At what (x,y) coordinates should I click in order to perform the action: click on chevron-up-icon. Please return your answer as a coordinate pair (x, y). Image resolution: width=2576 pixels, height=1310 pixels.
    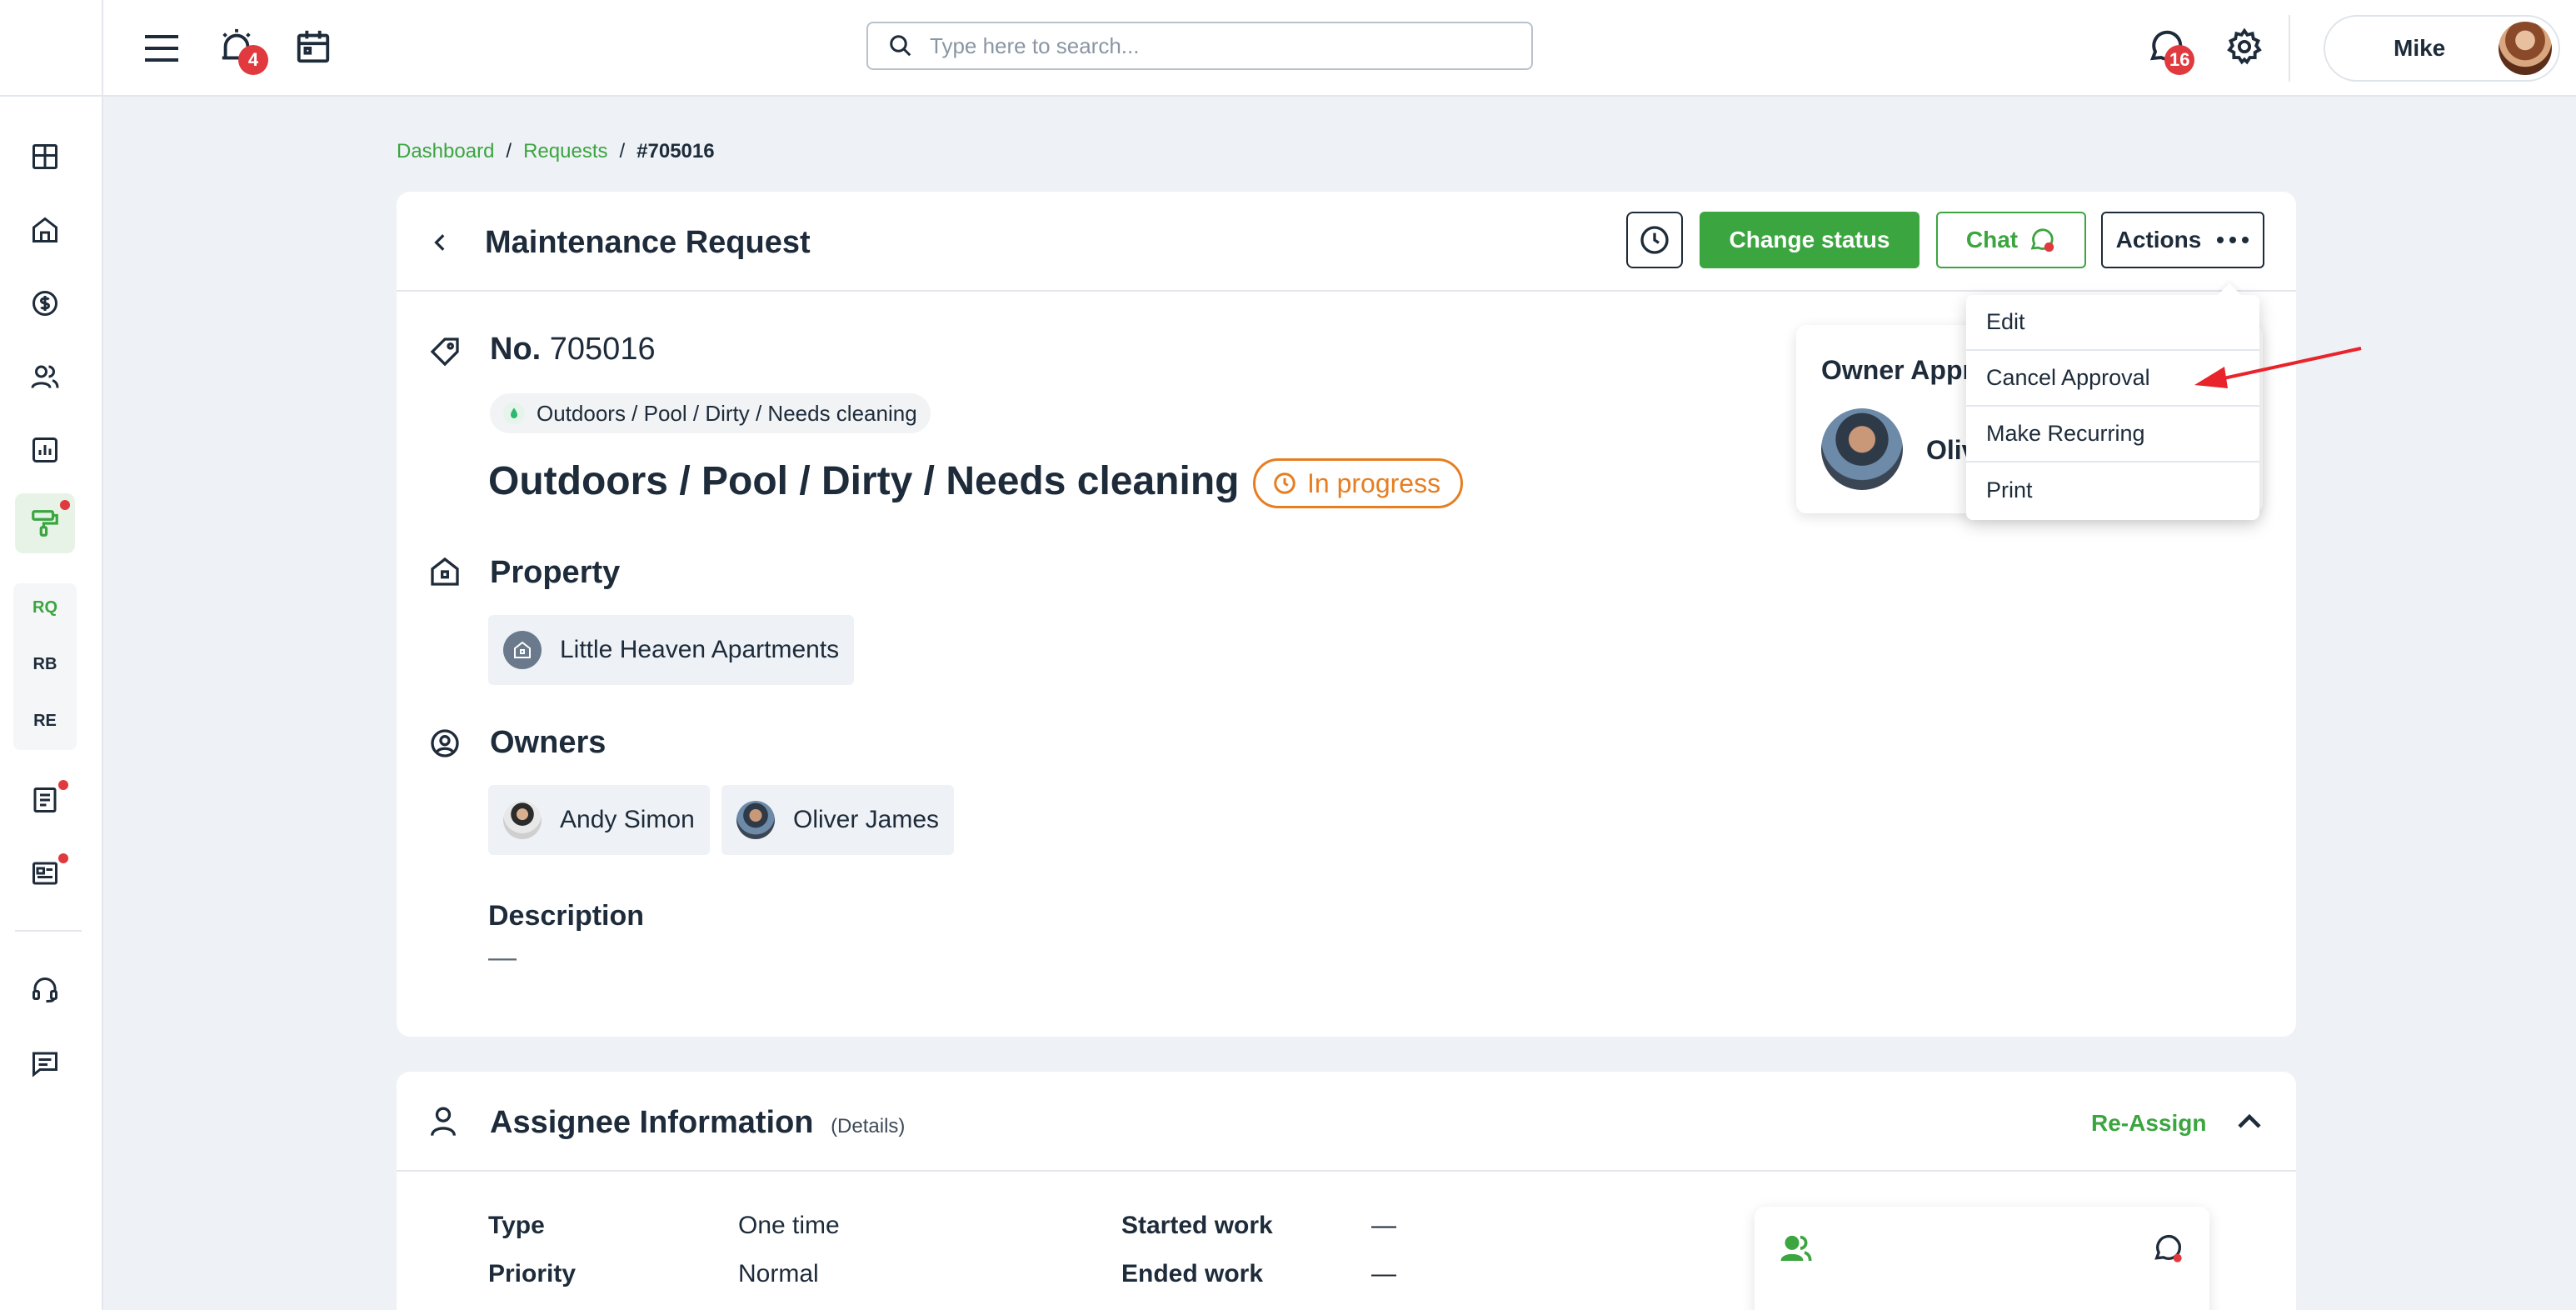
    Looking at the image, I should click on (2249, 1122).